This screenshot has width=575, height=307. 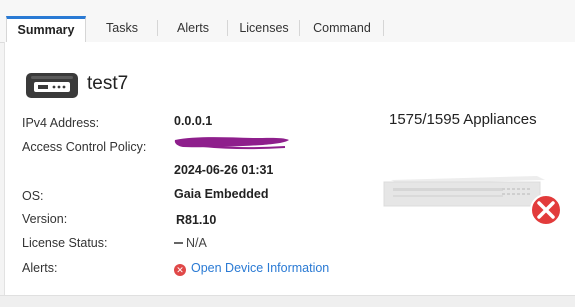 What do you see at coordinates (46, 29) in the screenshot?
I see `tab-summary: Summary` at bounding box center [46, 29].